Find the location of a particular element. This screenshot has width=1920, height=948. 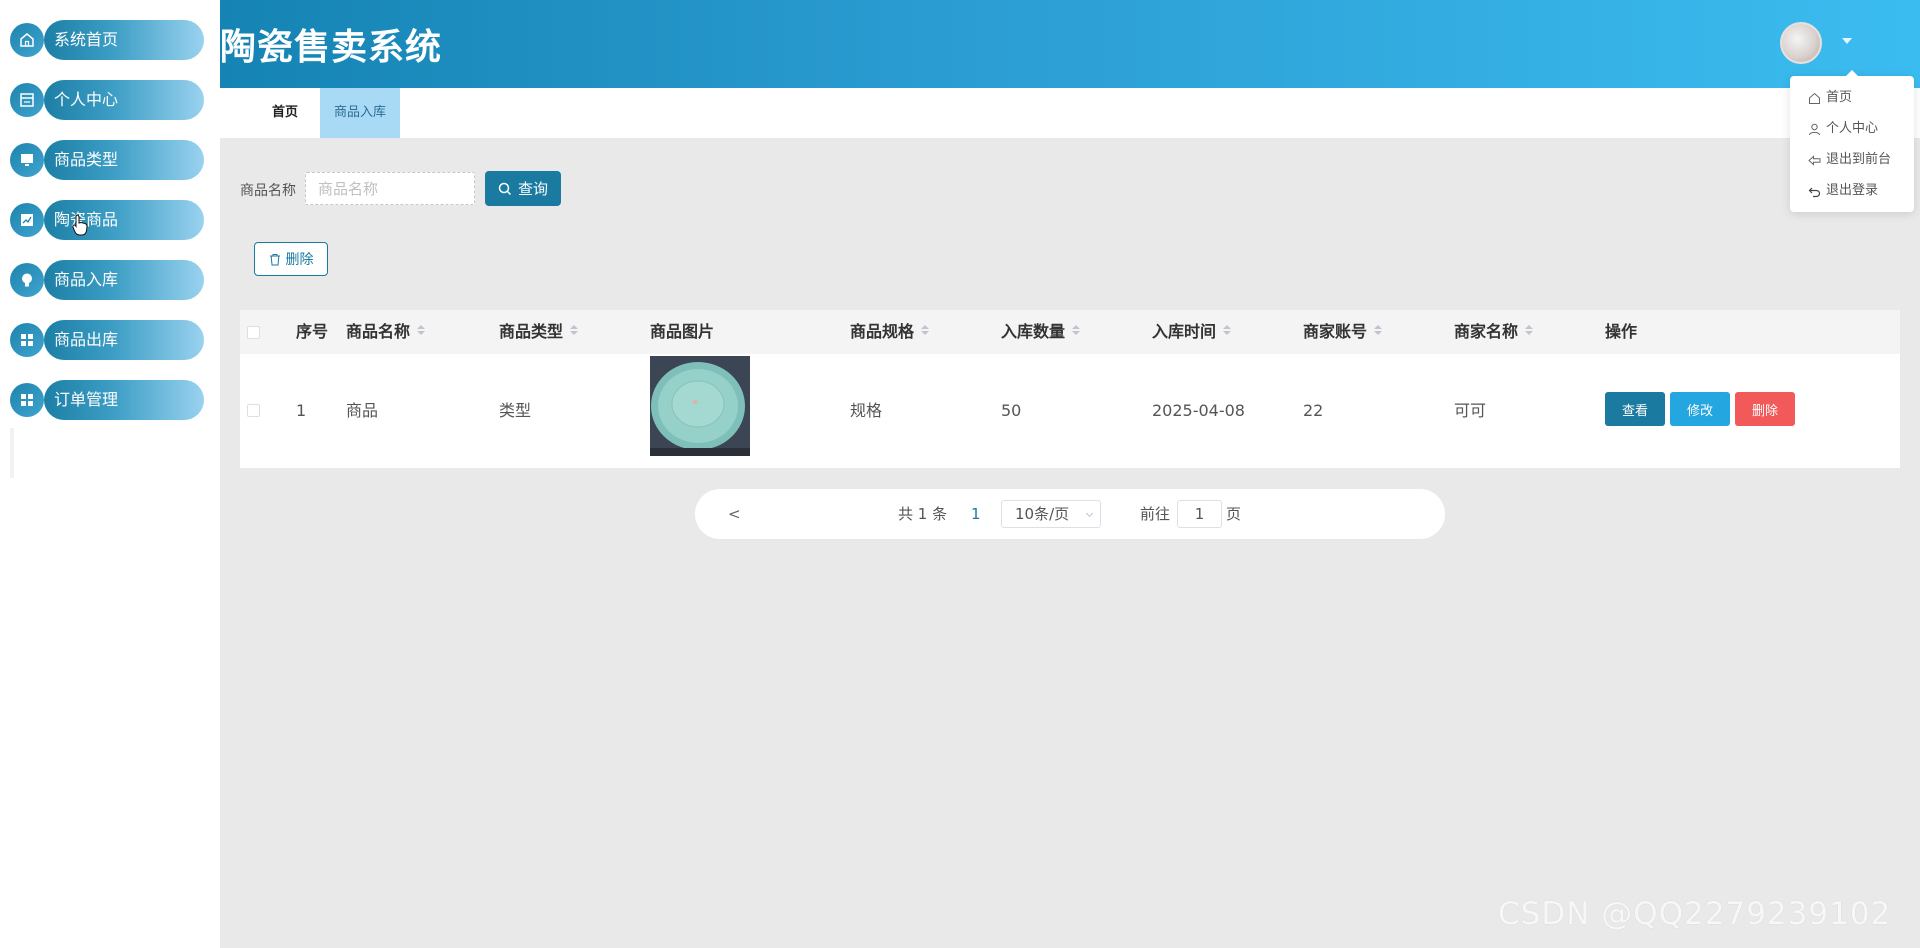

user-icon is located at coordinates (1817, 129).